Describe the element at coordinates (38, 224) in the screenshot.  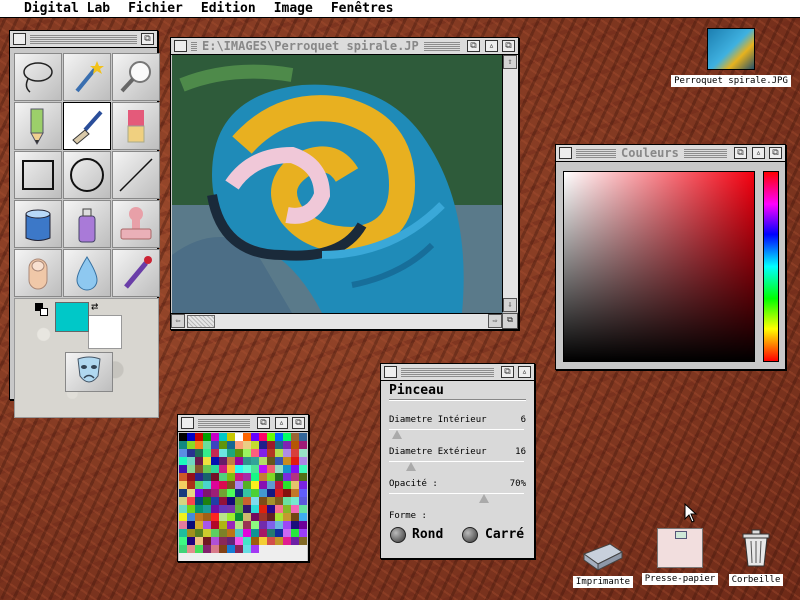
I see `paint-bucket-tool` at that location.